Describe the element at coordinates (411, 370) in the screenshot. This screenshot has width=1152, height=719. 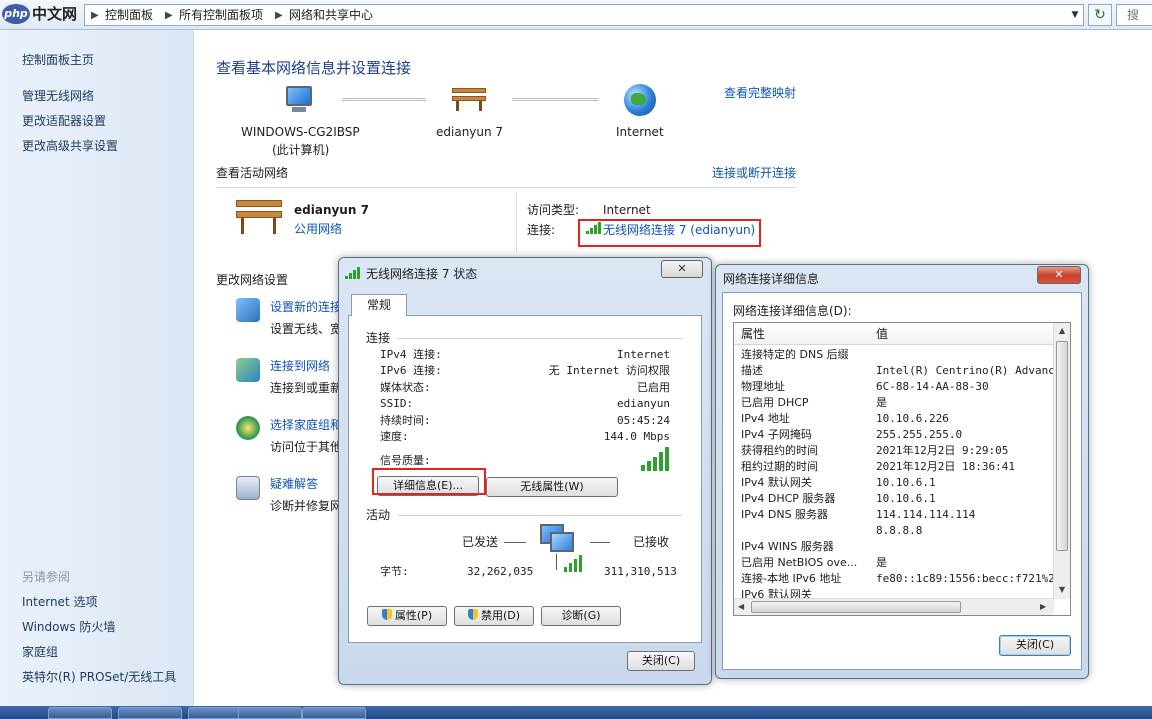
I see `ipv6-label: IPv6 连接:` at that location.